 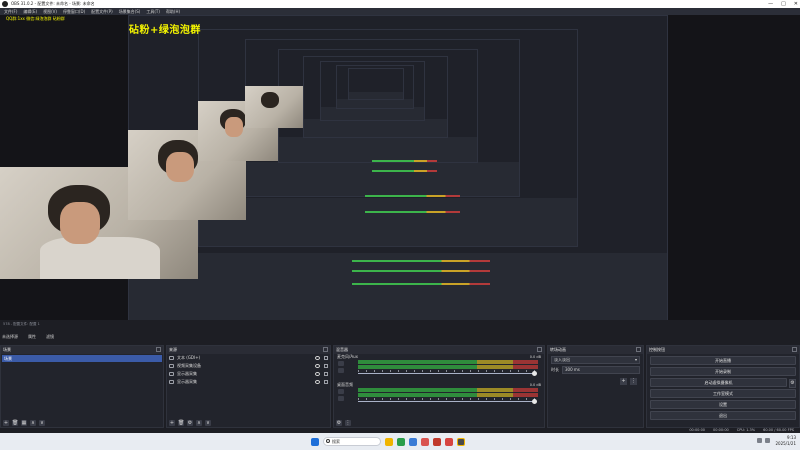 What do you see at coordinates (6, 422) in the screenshot?
I see `add-scene-button: +` at bounding box center [6, 422].